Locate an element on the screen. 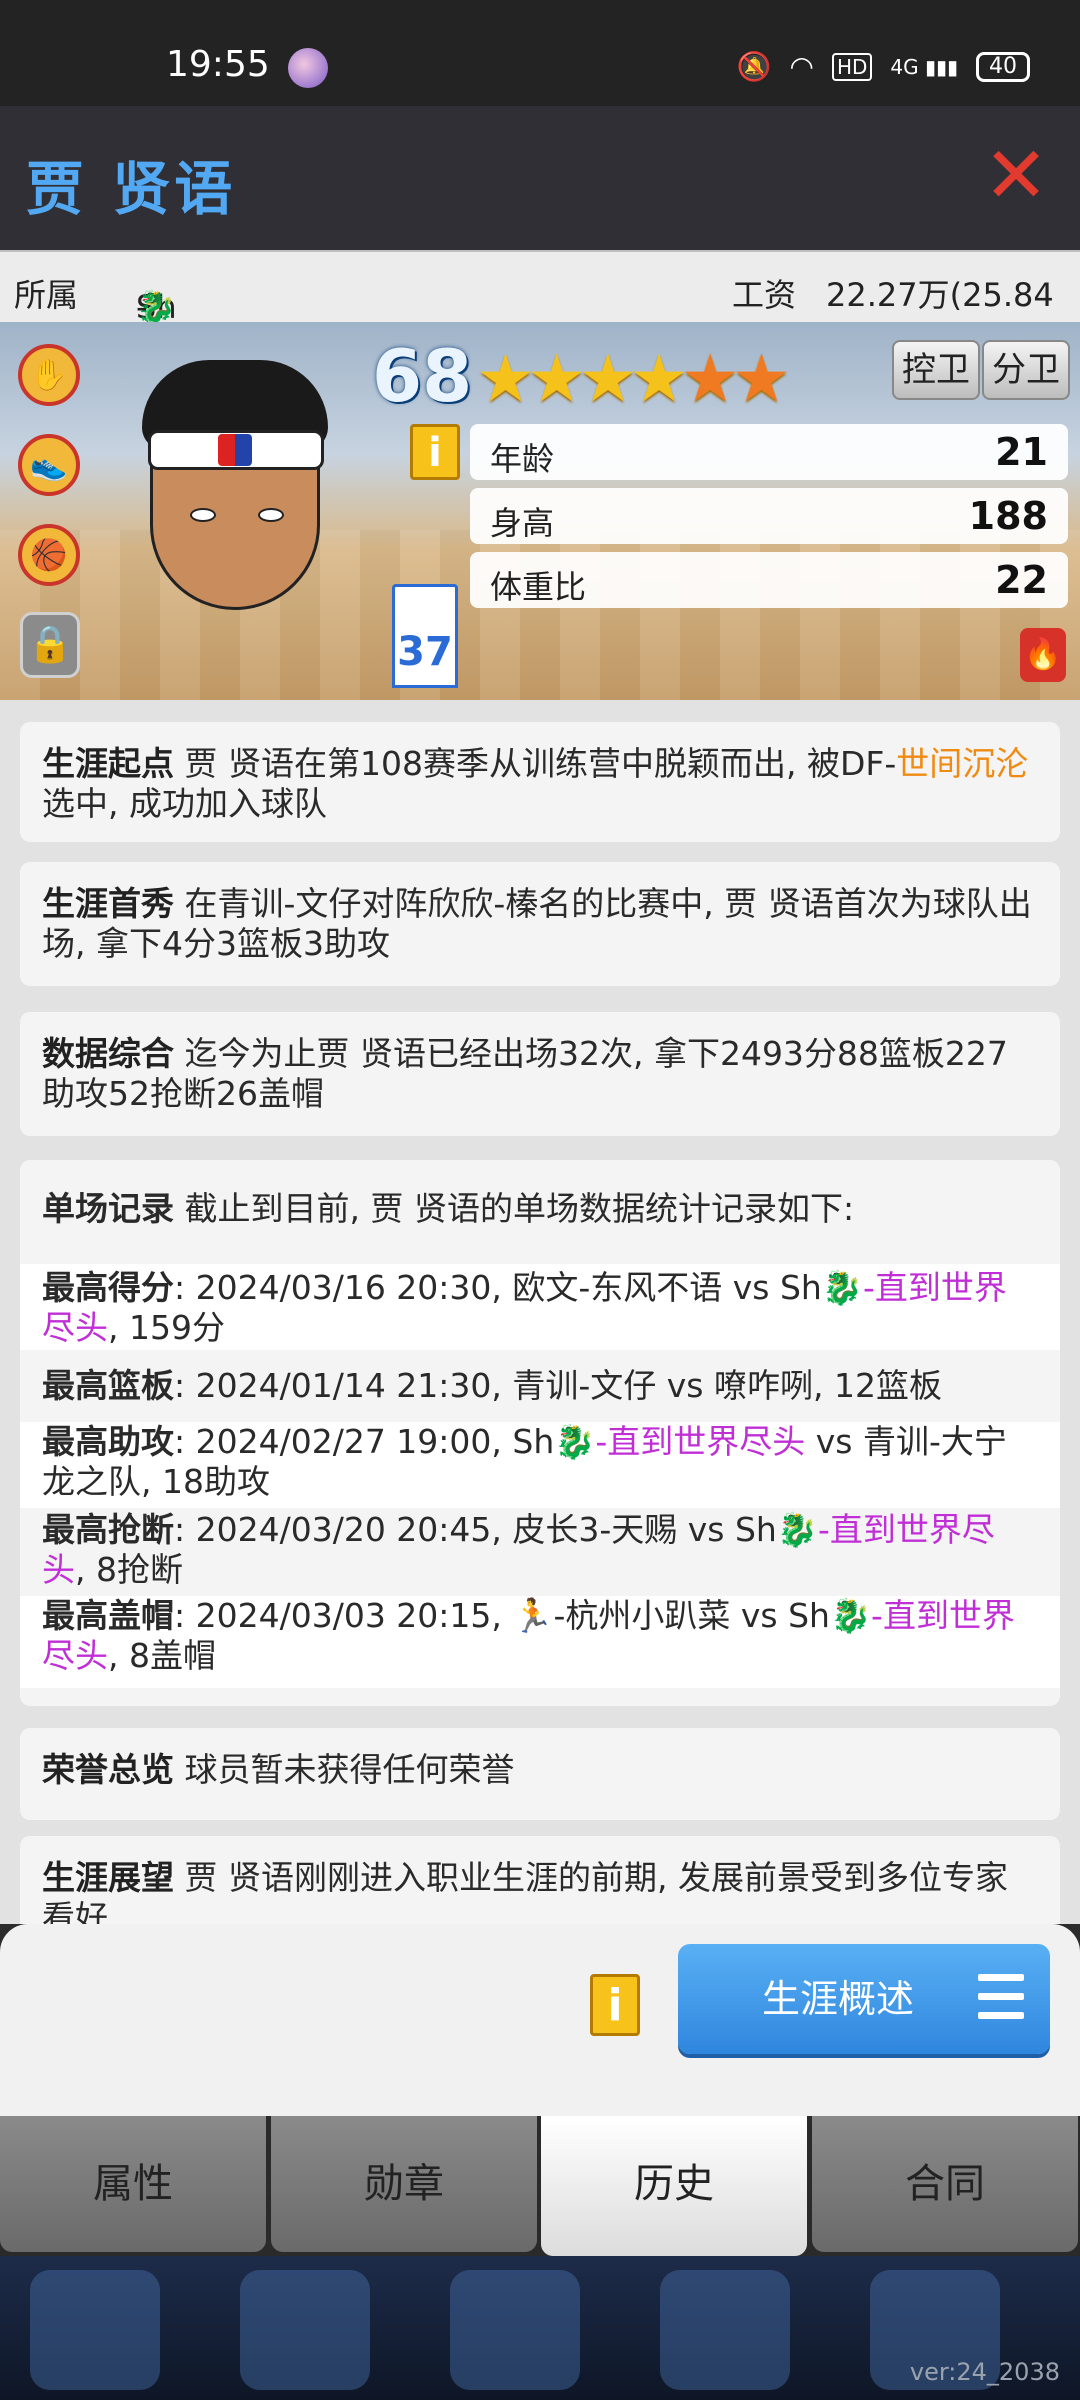 This screenshot has width=1080, height=2400. team-salary-strip: 所属 Sh🐉-直到世界尽头 工资 22.27万(25.84万) is located at coordinates (540, 425).